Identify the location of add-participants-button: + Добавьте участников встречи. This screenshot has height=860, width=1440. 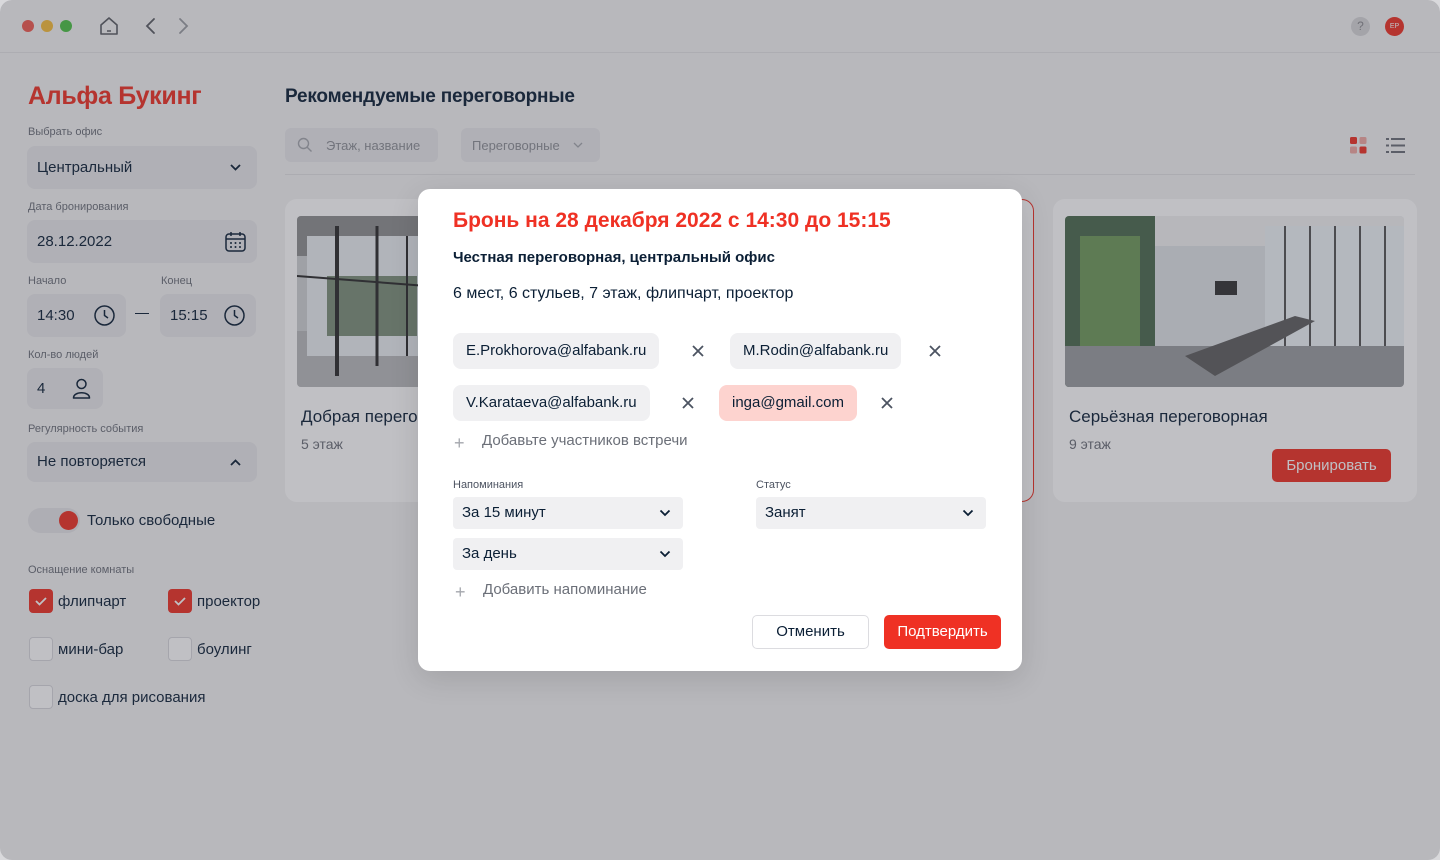
(571, 442).